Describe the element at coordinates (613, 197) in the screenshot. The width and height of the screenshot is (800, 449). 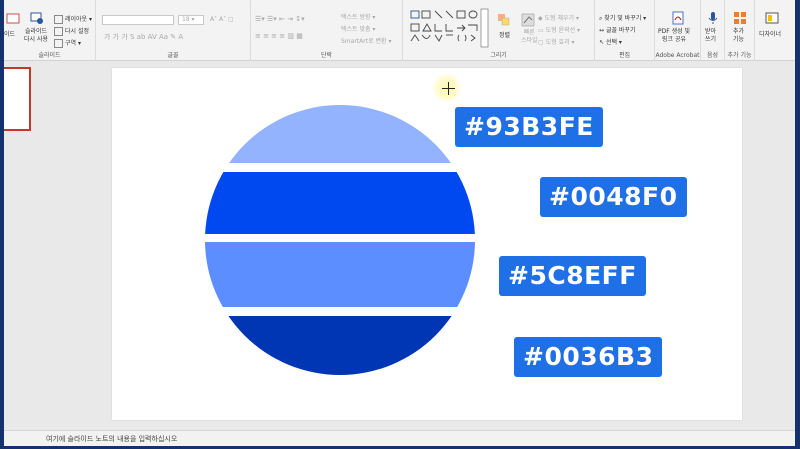
I see `swatch-label-2: #0048F0` at that location.